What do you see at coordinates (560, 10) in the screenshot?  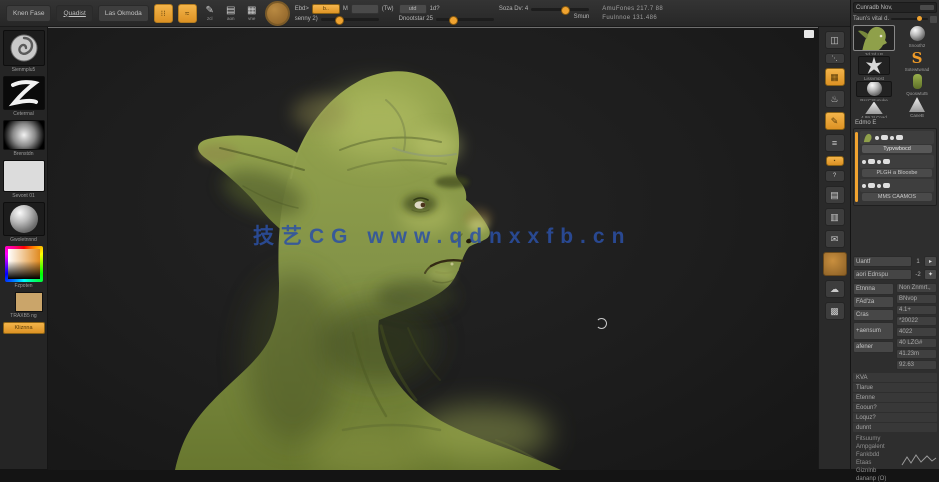 I see `draw-size-slider` at bounding box center [560, 10].